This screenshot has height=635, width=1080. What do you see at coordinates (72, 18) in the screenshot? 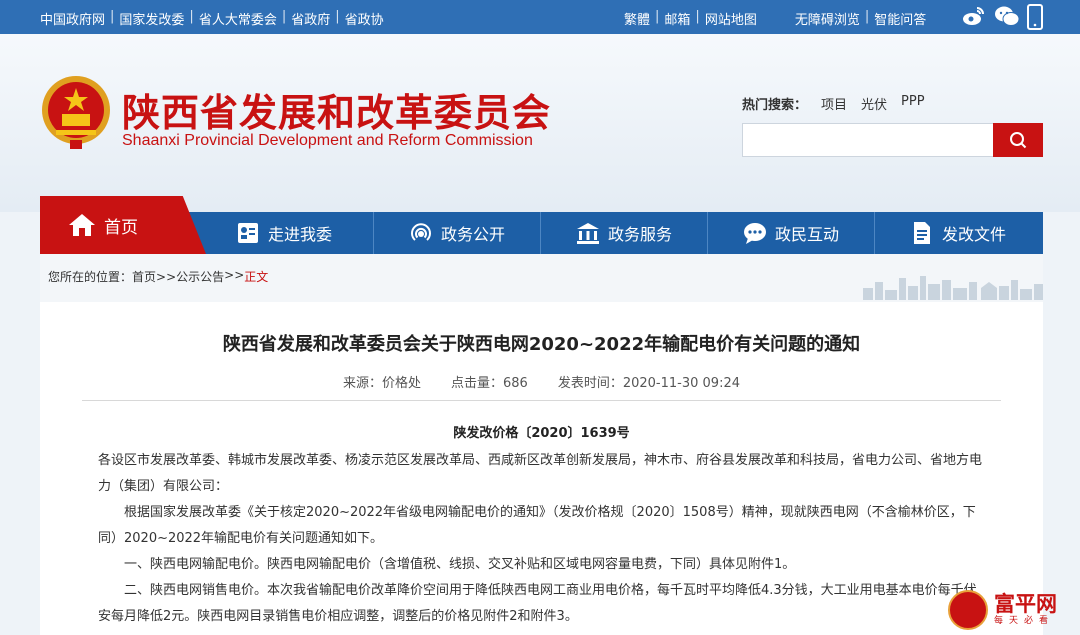
I see `link-gov-portal: 中国政府网` at bounding box center [72, 18].